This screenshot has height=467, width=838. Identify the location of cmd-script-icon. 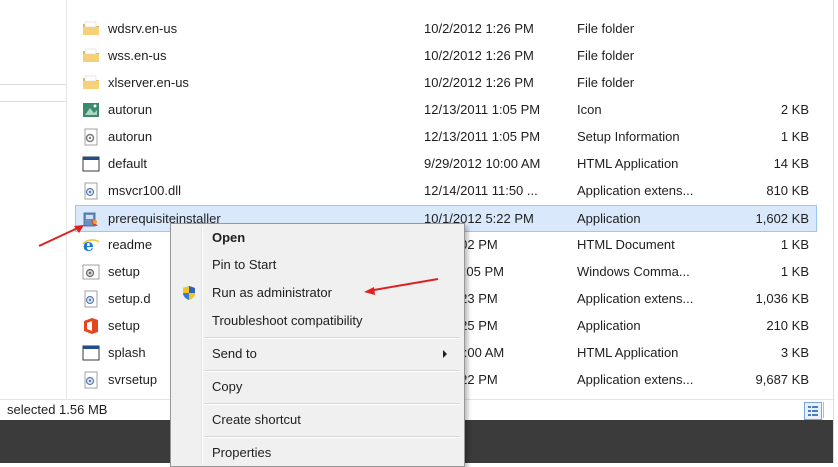
(91, 272).